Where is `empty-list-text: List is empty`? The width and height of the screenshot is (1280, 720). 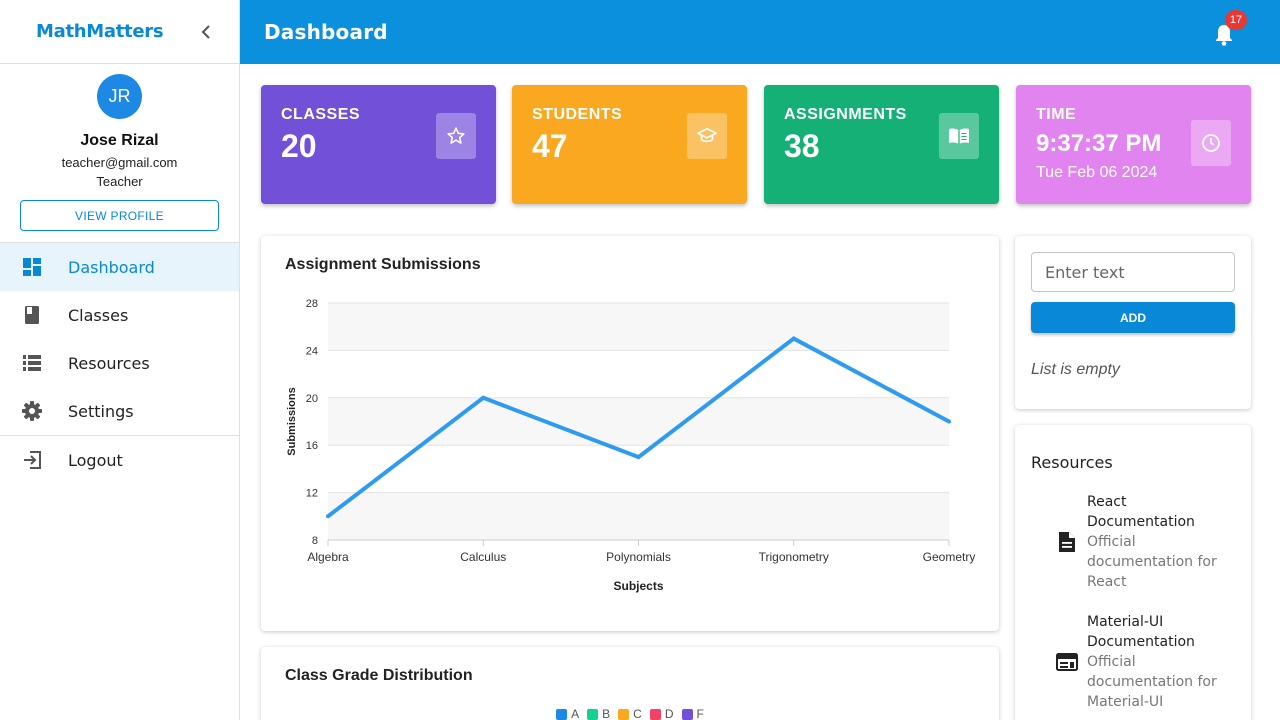 empty-list-text: List is empty is located at coordinates (1075, 369).